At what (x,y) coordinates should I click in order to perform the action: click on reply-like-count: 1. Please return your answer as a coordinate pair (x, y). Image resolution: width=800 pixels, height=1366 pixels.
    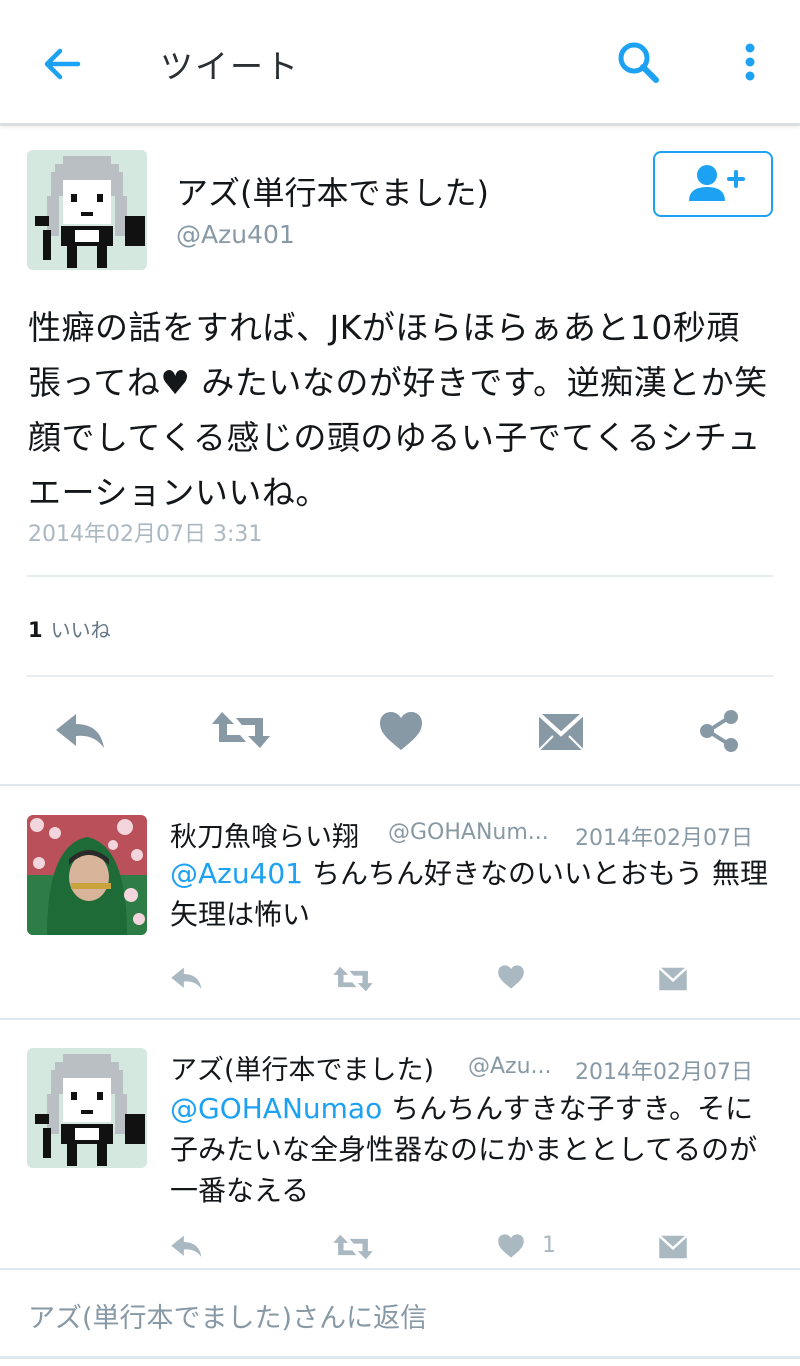
    Looking at the image, I should click on (549, 1245).